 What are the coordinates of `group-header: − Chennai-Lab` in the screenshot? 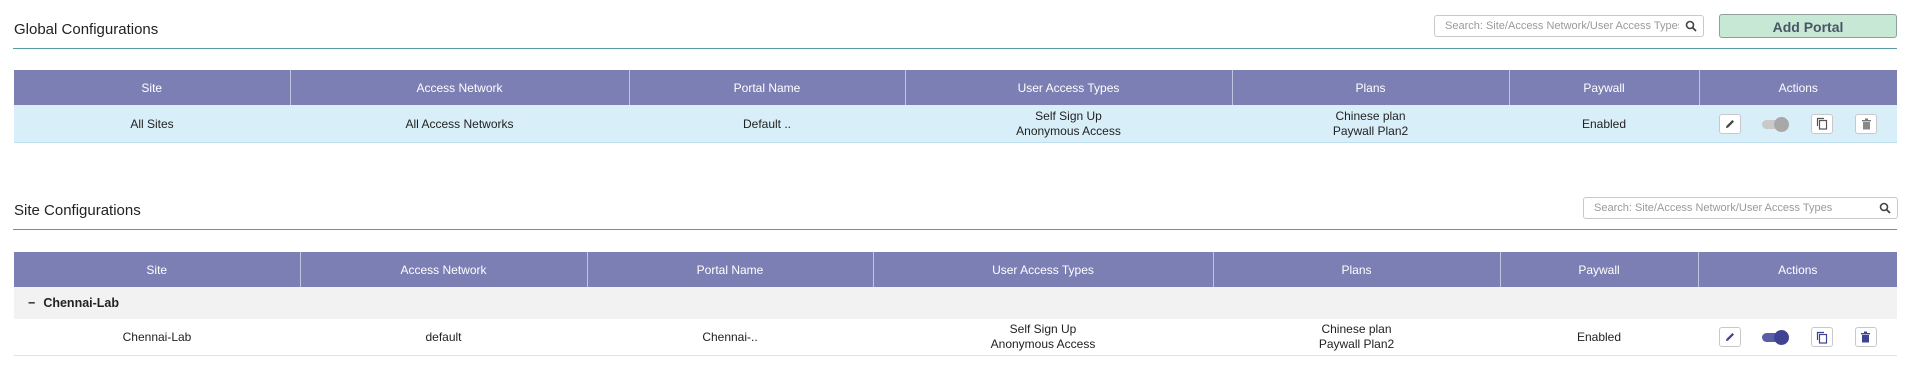 It's located at (955, 303).